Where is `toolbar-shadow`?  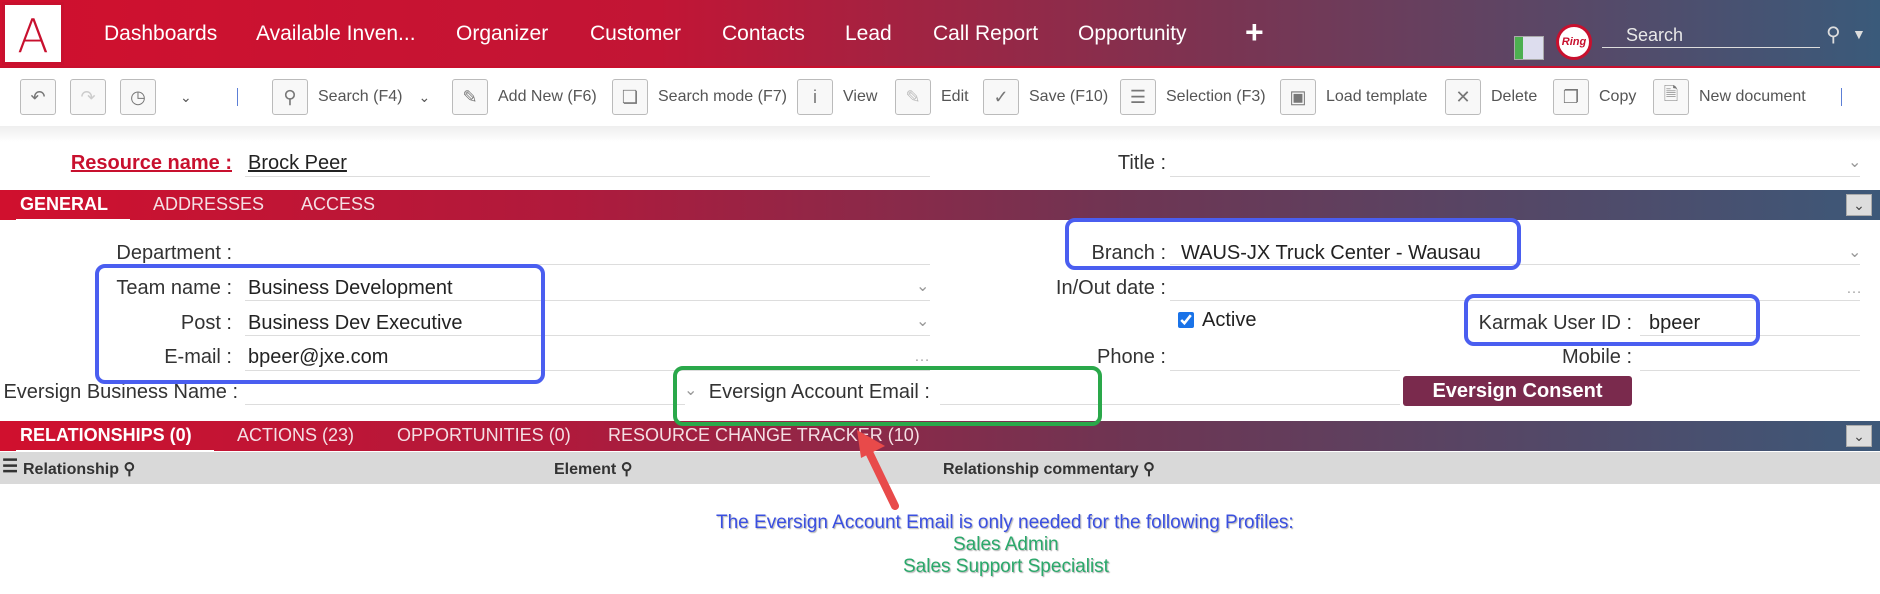
toolbar-shadow is located at coordinates (940, 134).